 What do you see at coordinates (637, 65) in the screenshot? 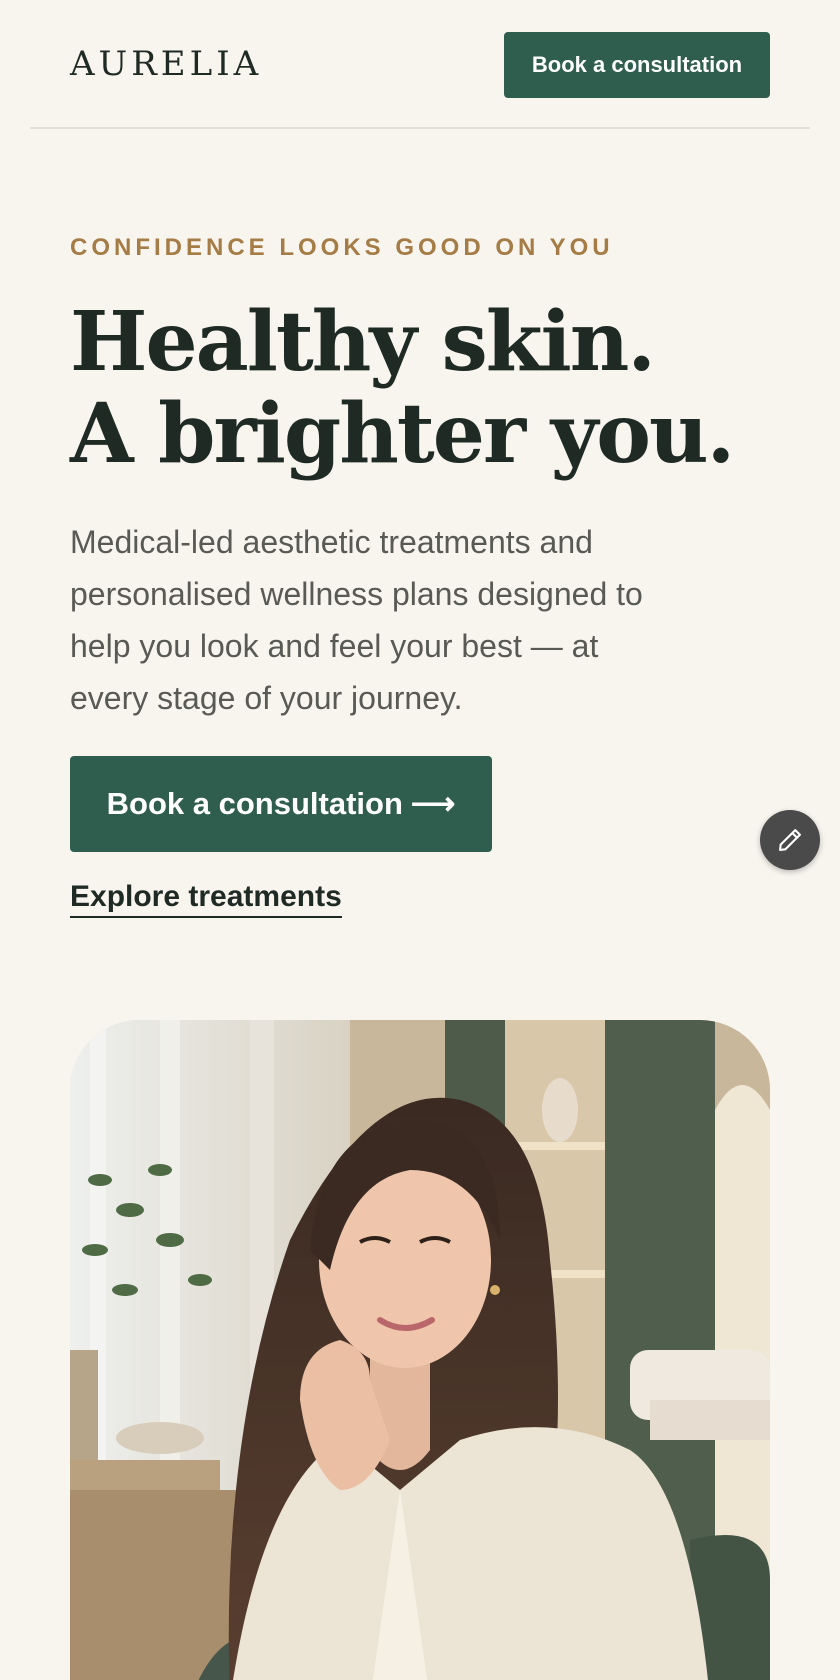
I see `header-book-consultation-button: Book a consultation` at bounding box center [637, 65].